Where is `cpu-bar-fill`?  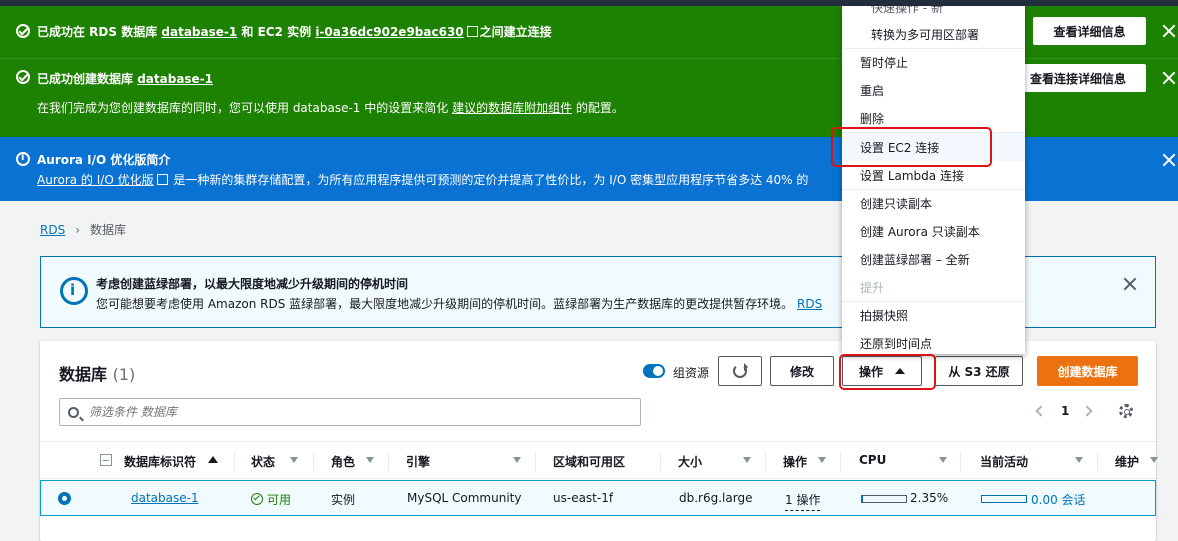 cpu-bar-fill is located at coordinates (862, 499).